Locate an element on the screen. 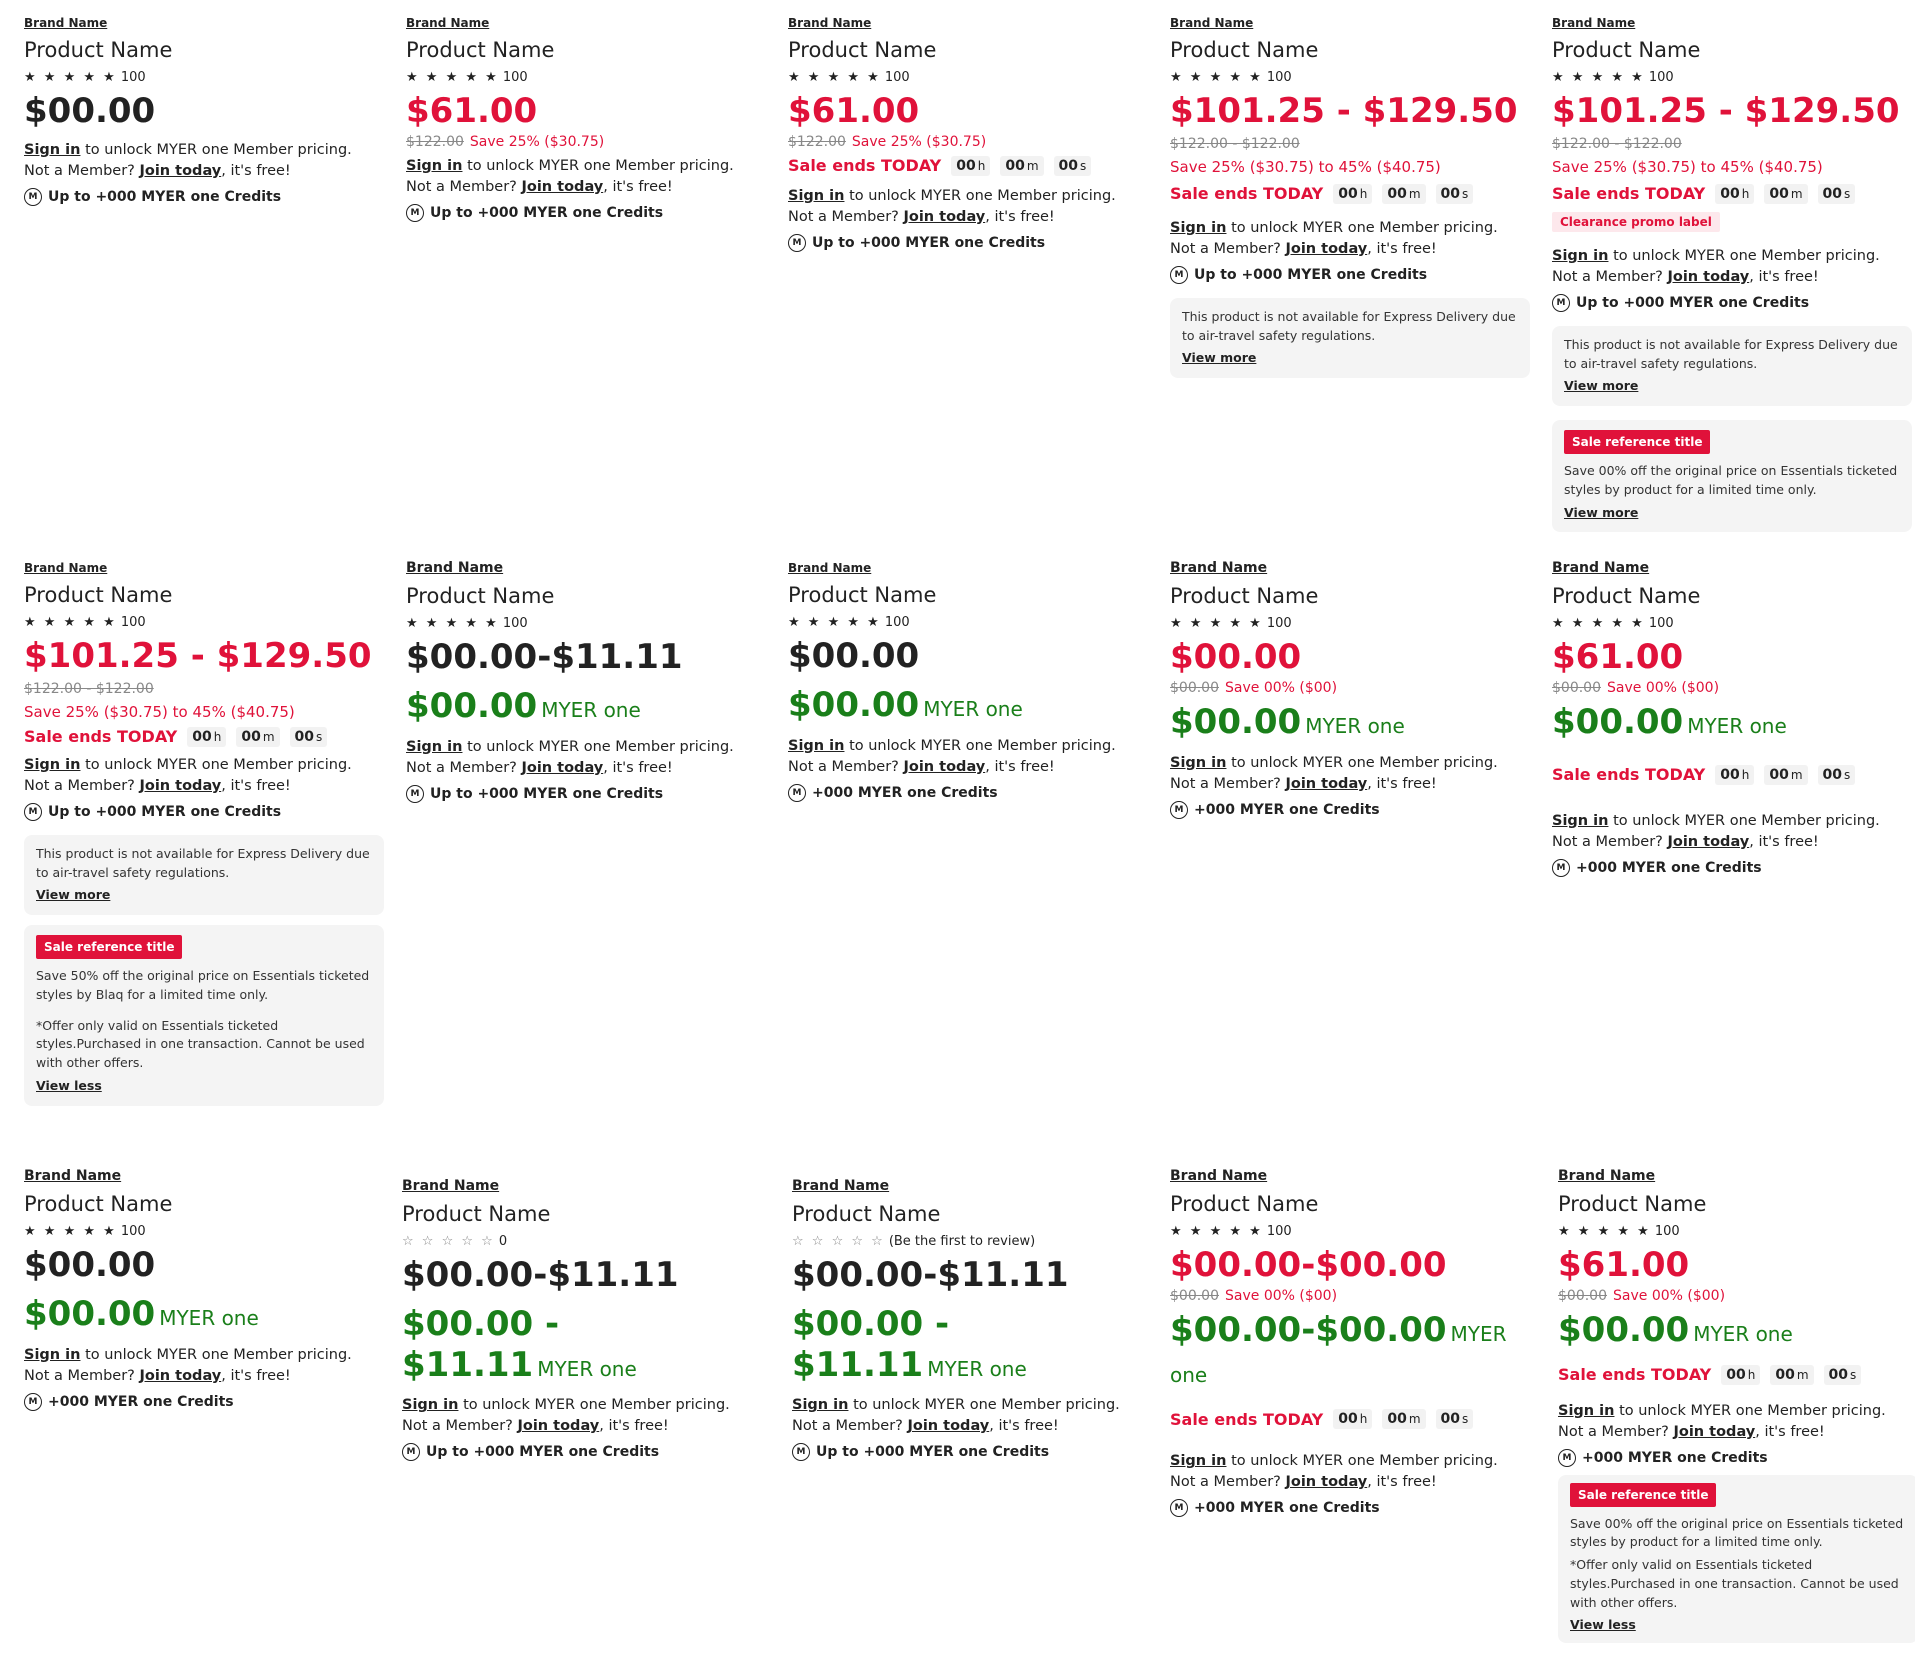 This screenshot has height=1655, width=1915. not-member-text: Not a Member? is located at coordinates (1228, 248).